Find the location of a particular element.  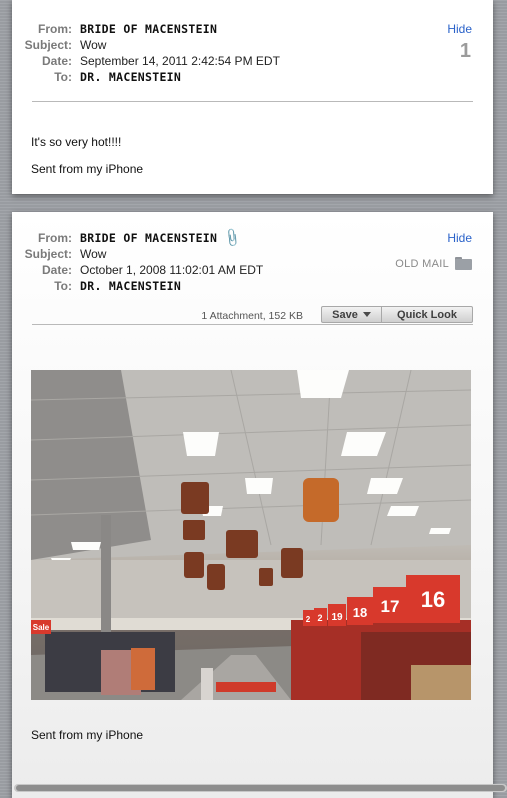

paperclip-icon: 📎 is located at coordinates (232, 237).